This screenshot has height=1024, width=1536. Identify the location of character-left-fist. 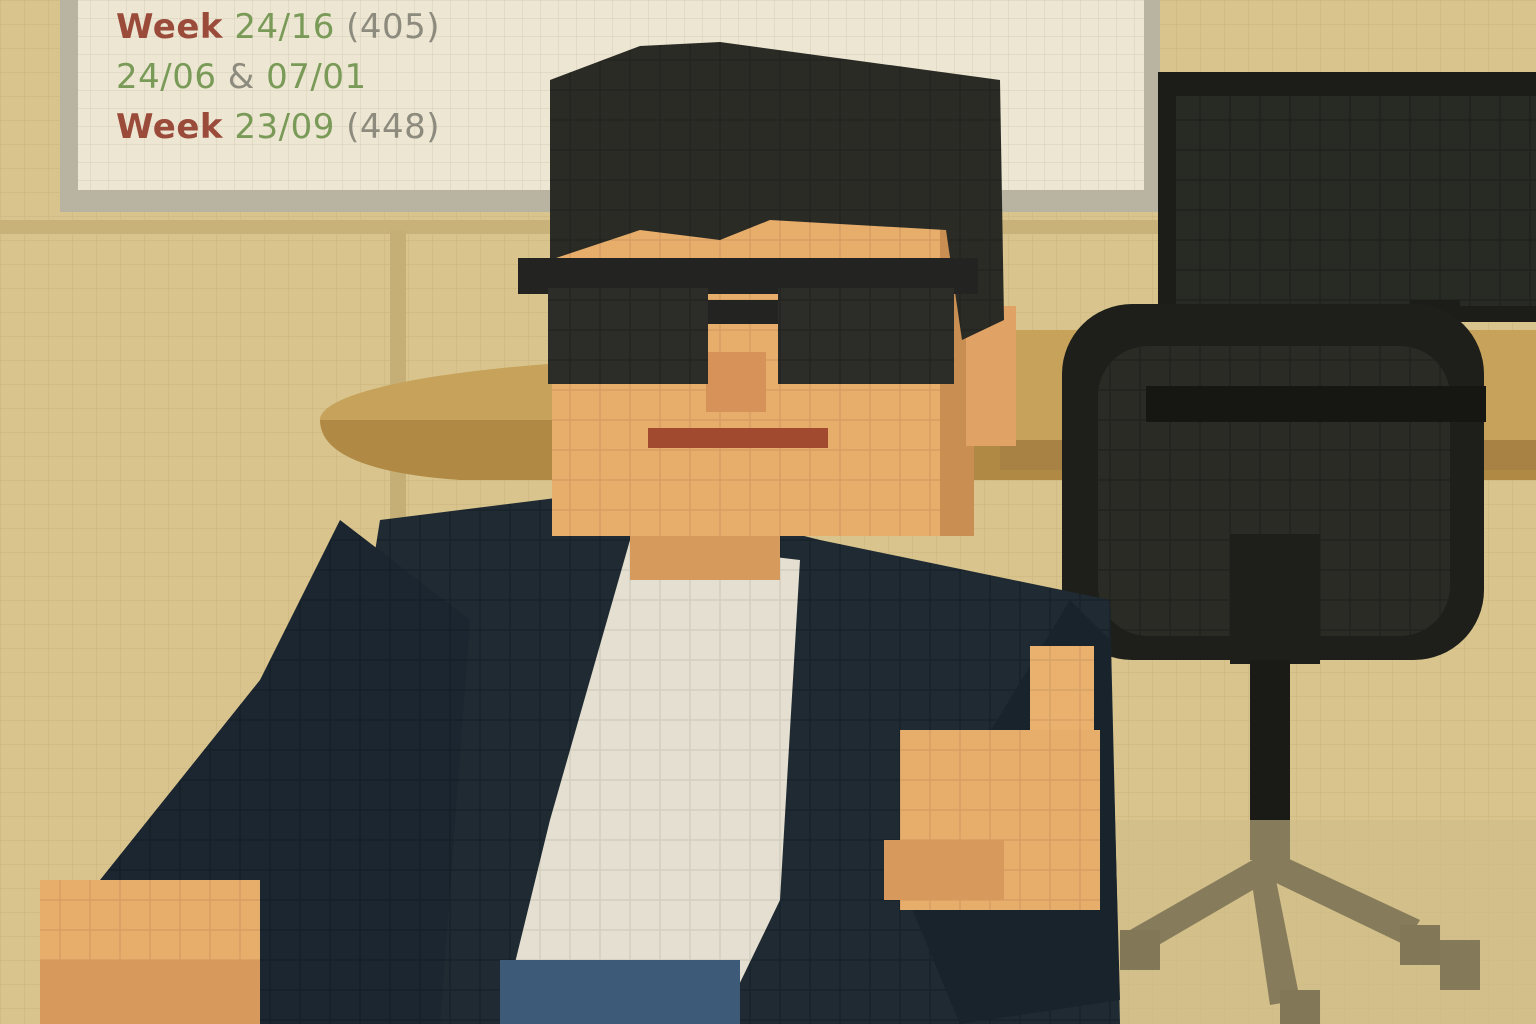
(150, 952).